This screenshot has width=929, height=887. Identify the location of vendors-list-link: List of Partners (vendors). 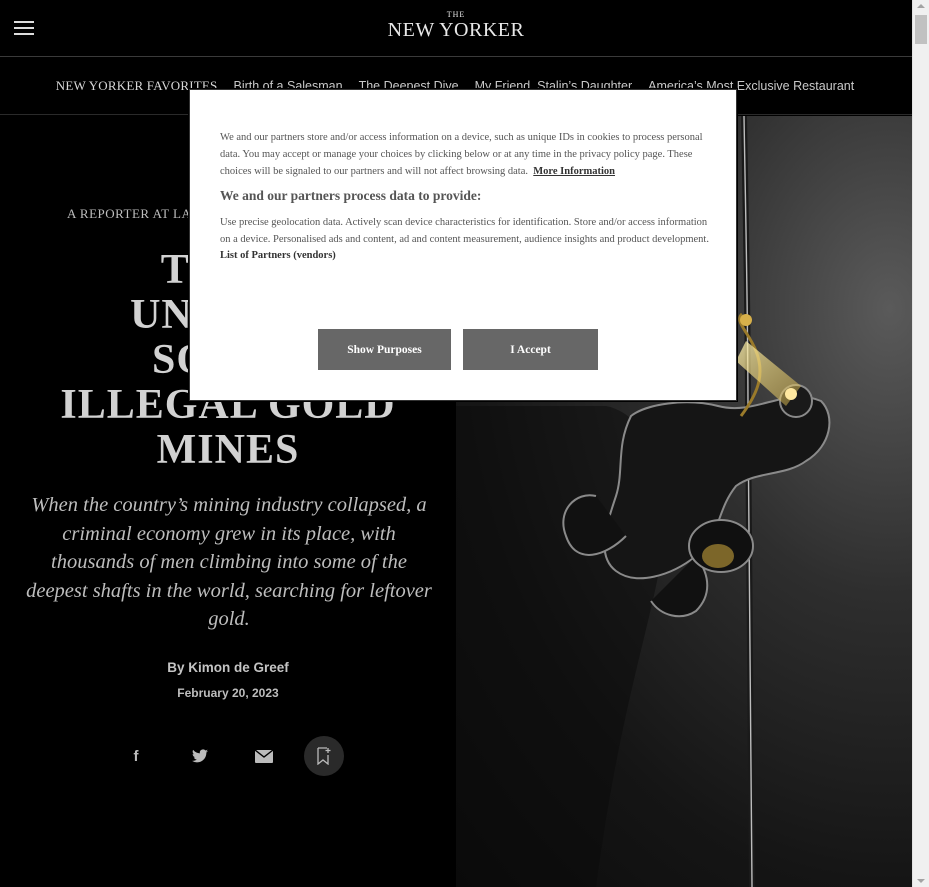
(465, 255).